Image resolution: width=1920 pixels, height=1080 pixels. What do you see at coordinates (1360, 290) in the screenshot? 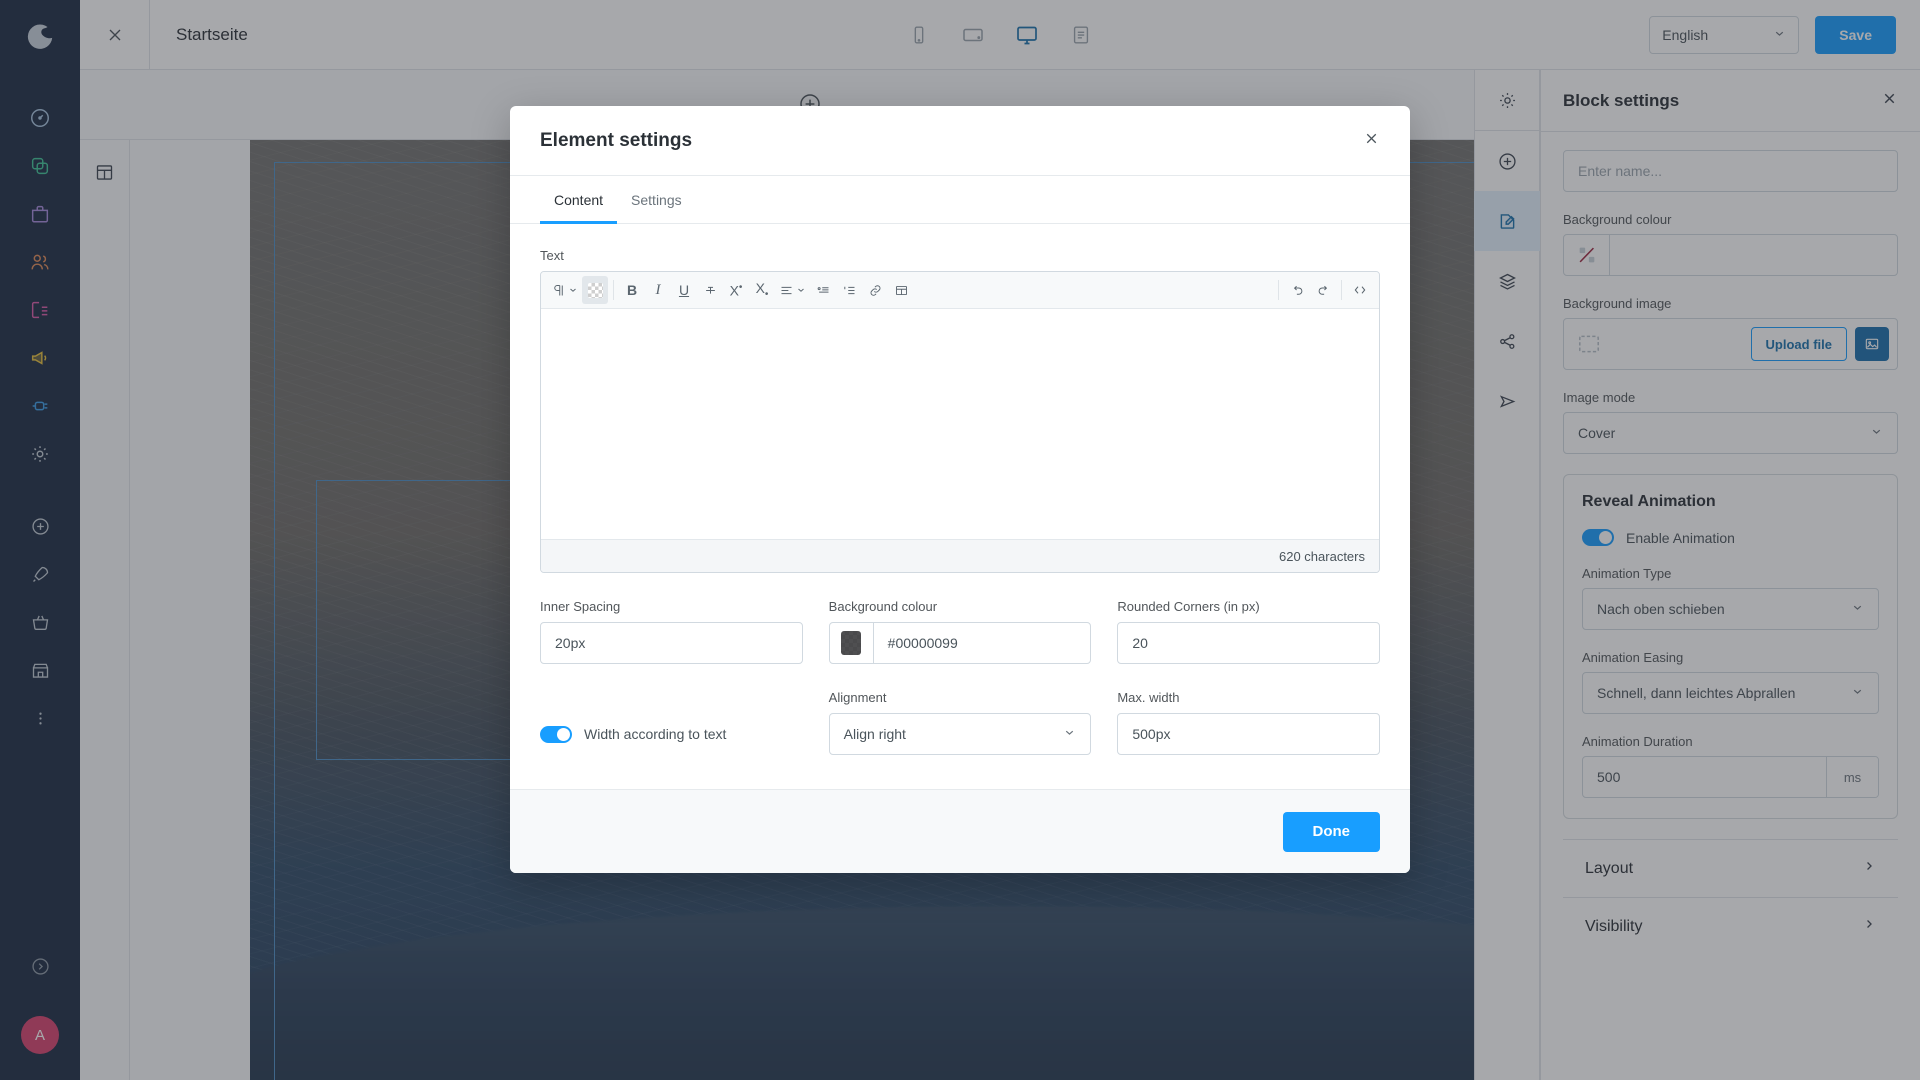
I see `code-view-icon` at bounding box center [1360, 290].